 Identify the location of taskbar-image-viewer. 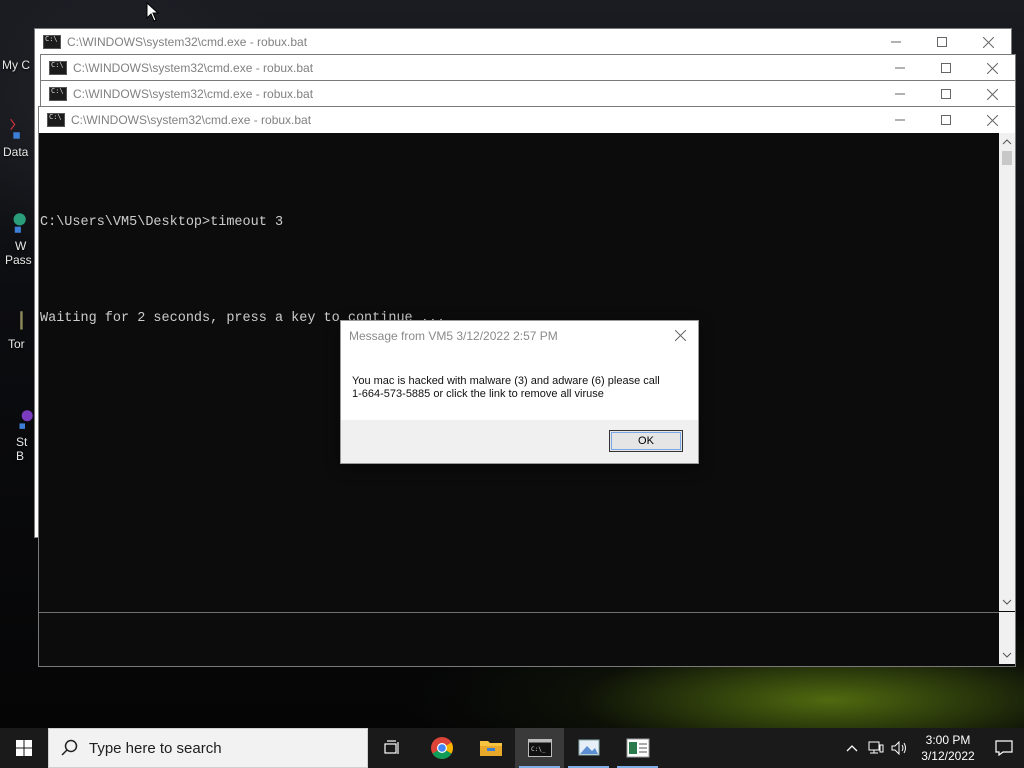
(588, 748).